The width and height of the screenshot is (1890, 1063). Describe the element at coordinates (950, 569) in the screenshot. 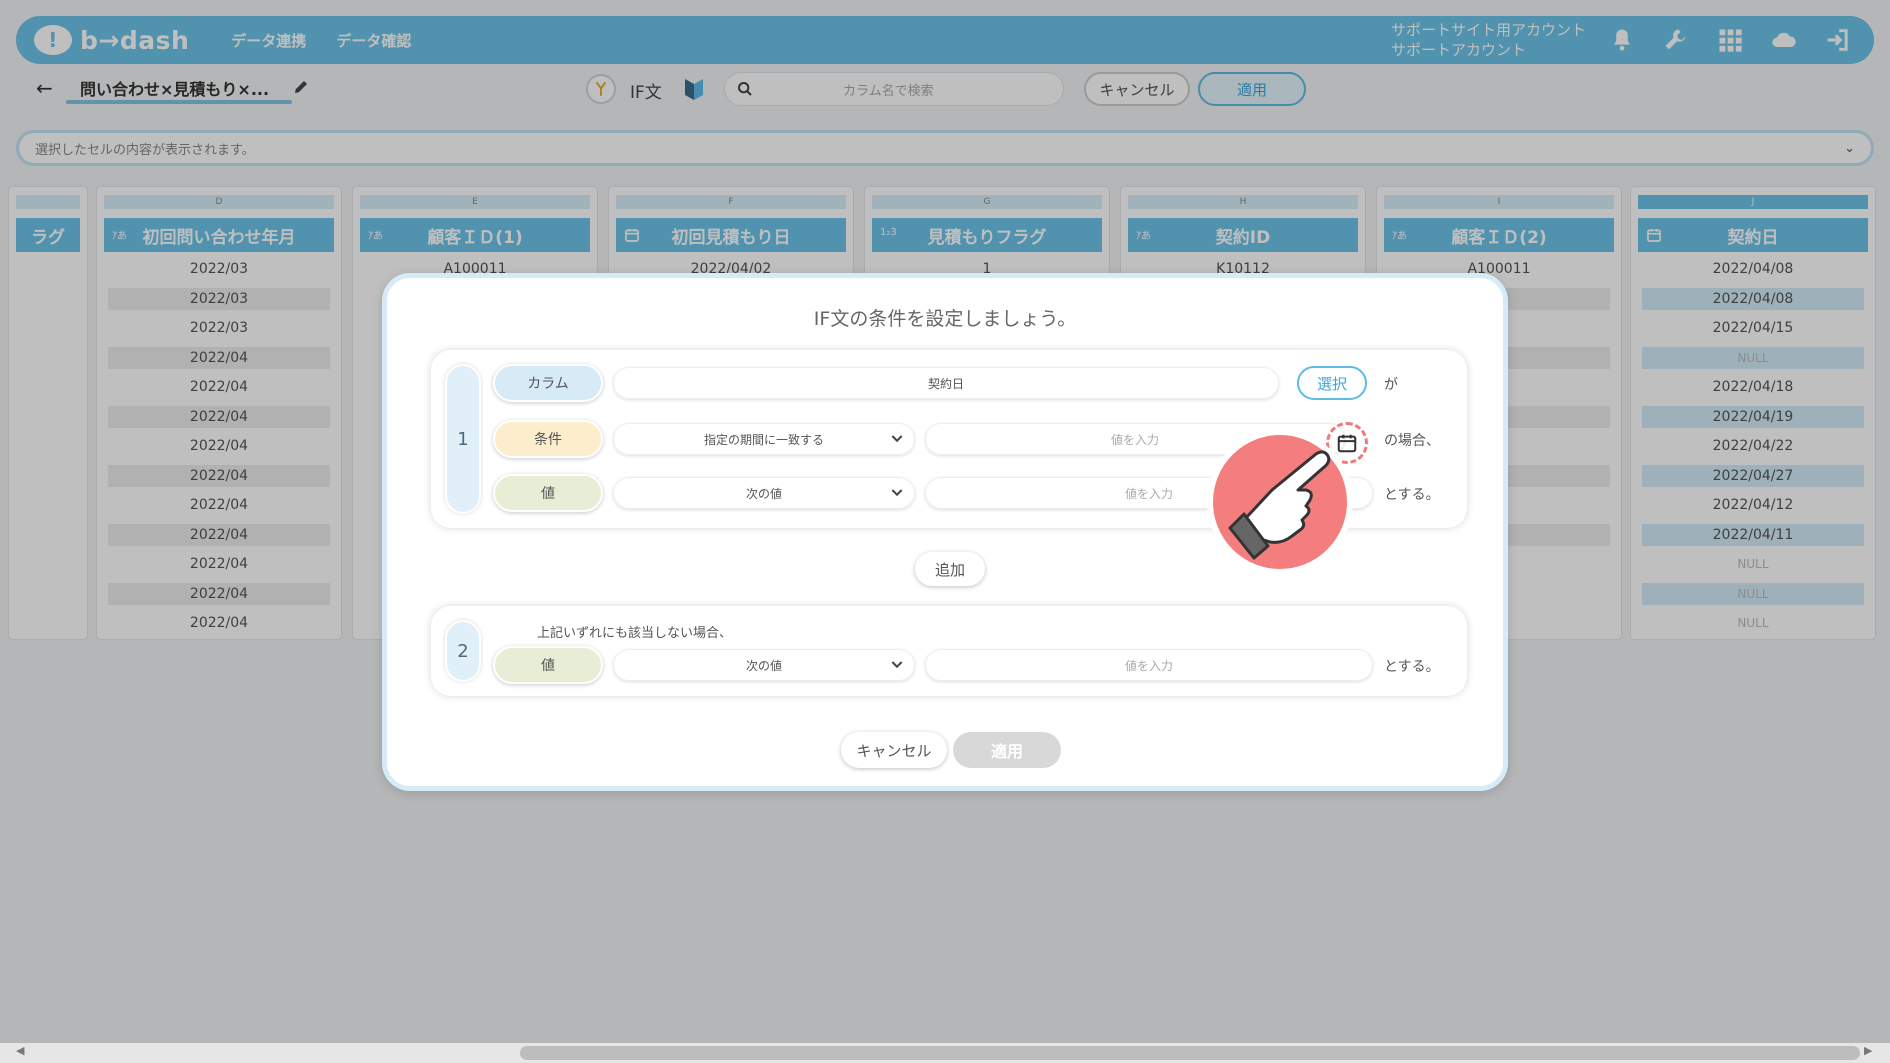

I see `add-condition-button: 追加` at that location.